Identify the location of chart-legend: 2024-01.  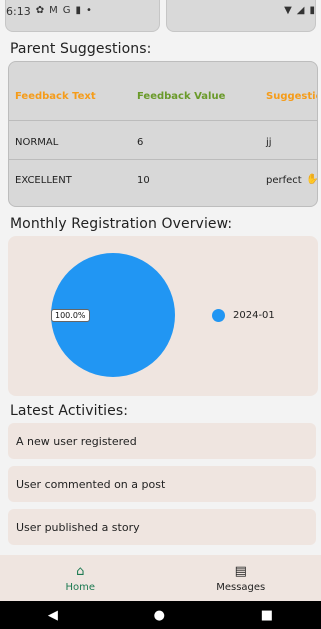
(243, 315).